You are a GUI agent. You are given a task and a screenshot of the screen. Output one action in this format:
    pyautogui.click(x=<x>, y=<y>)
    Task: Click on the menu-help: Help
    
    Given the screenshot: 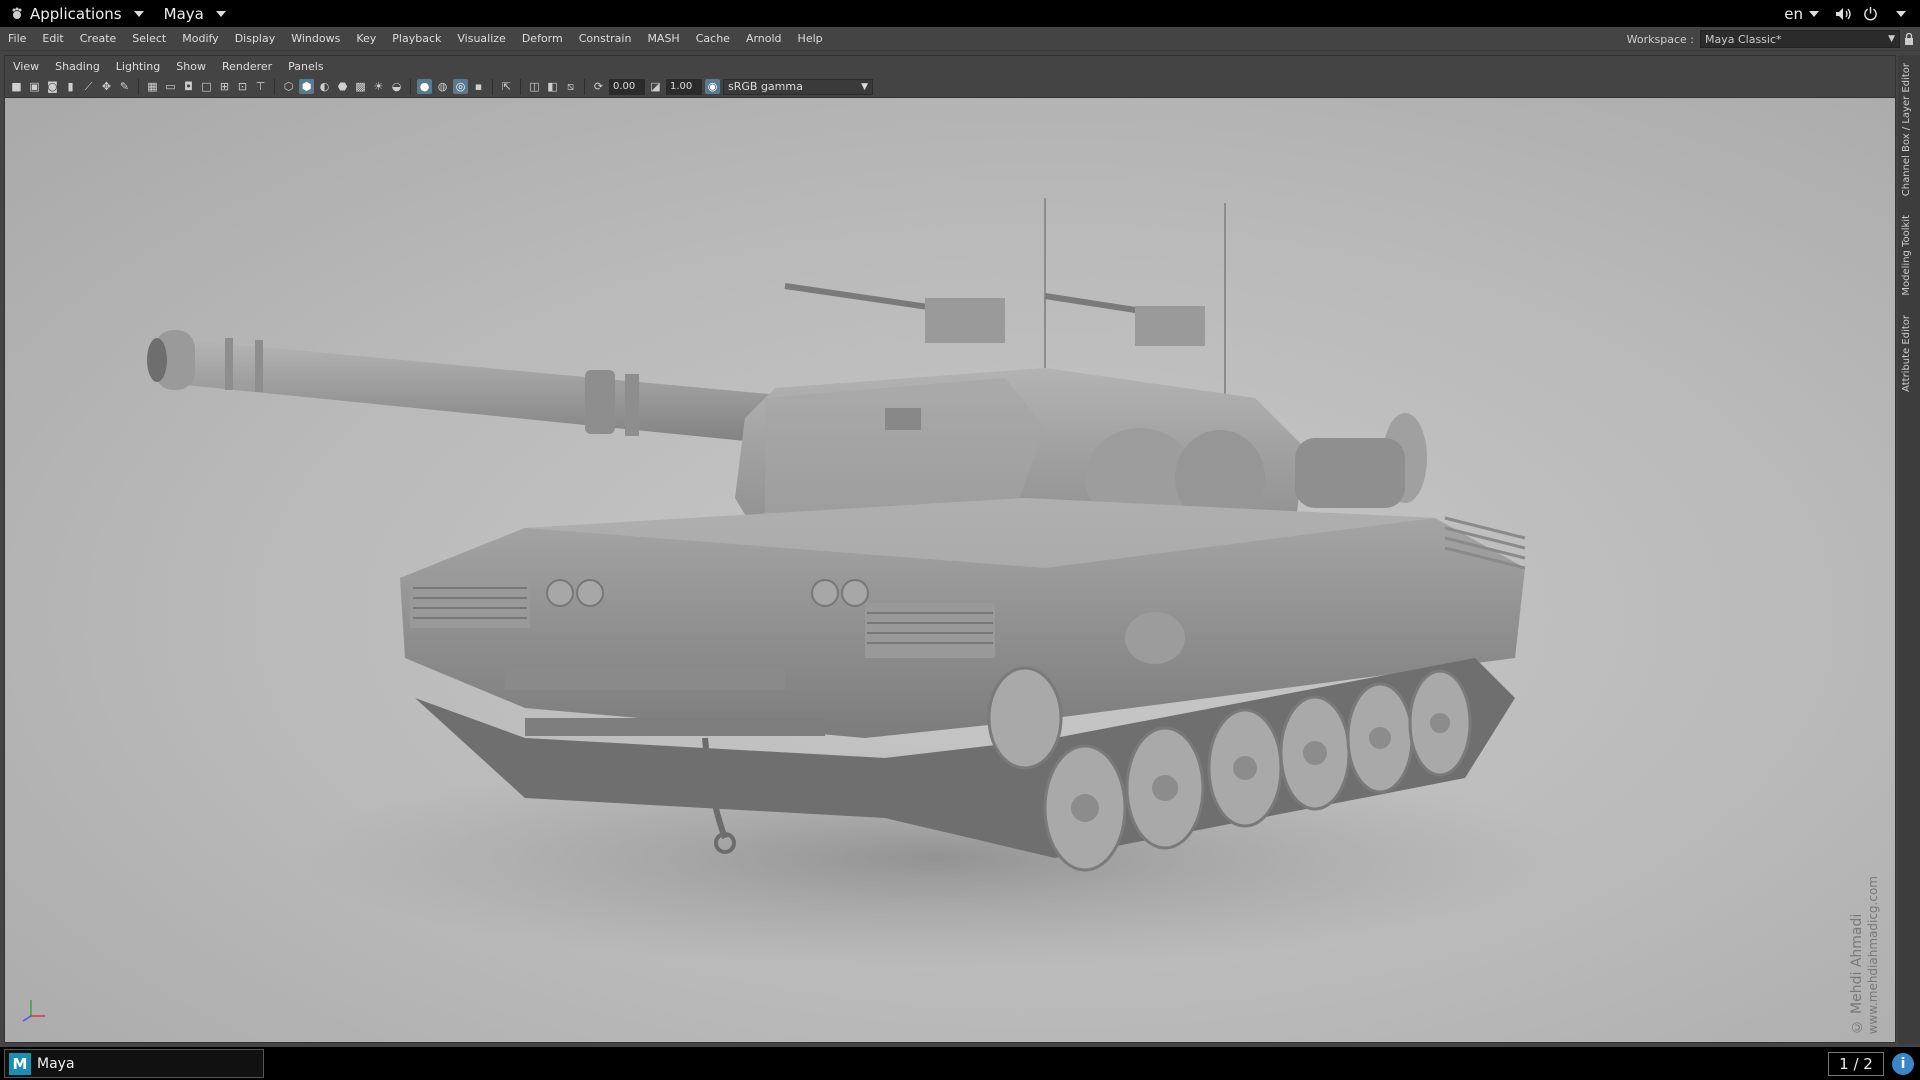 What is the action you would take?
    pyautogui.click(x=810, y=38)
    